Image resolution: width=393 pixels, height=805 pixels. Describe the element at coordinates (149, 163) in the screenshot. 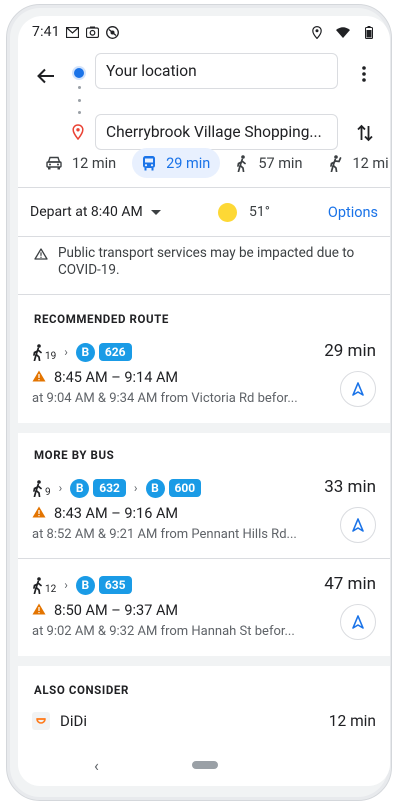

I see `transit-icon` at that location.